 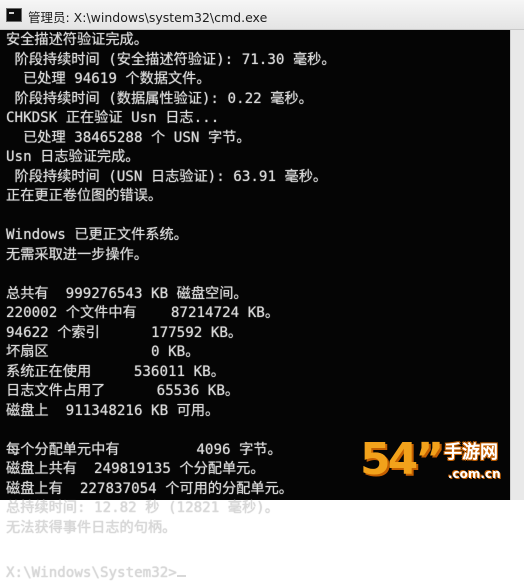 What do you see at coordinates (258, 353) in the screenshot?
I see `console-line: 坏扇区 0 KB。` at bounding box center [258, 353].